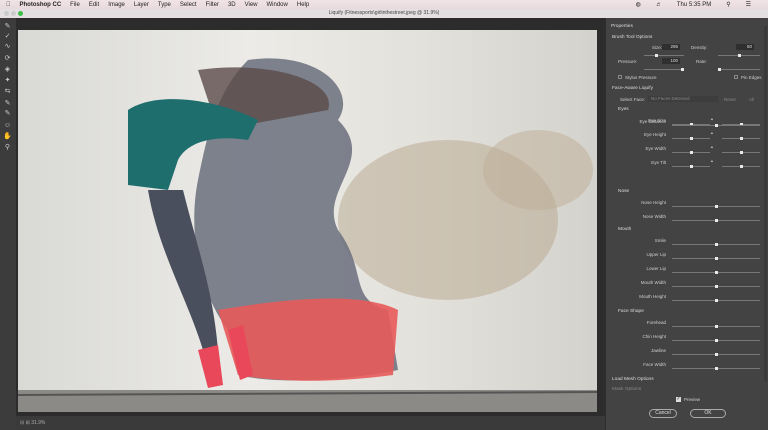  What do you see at coordinates (7, 59) in the screenshot?
I see `twirl-tool-icon: ⟳` at bounding box center [7, 59].